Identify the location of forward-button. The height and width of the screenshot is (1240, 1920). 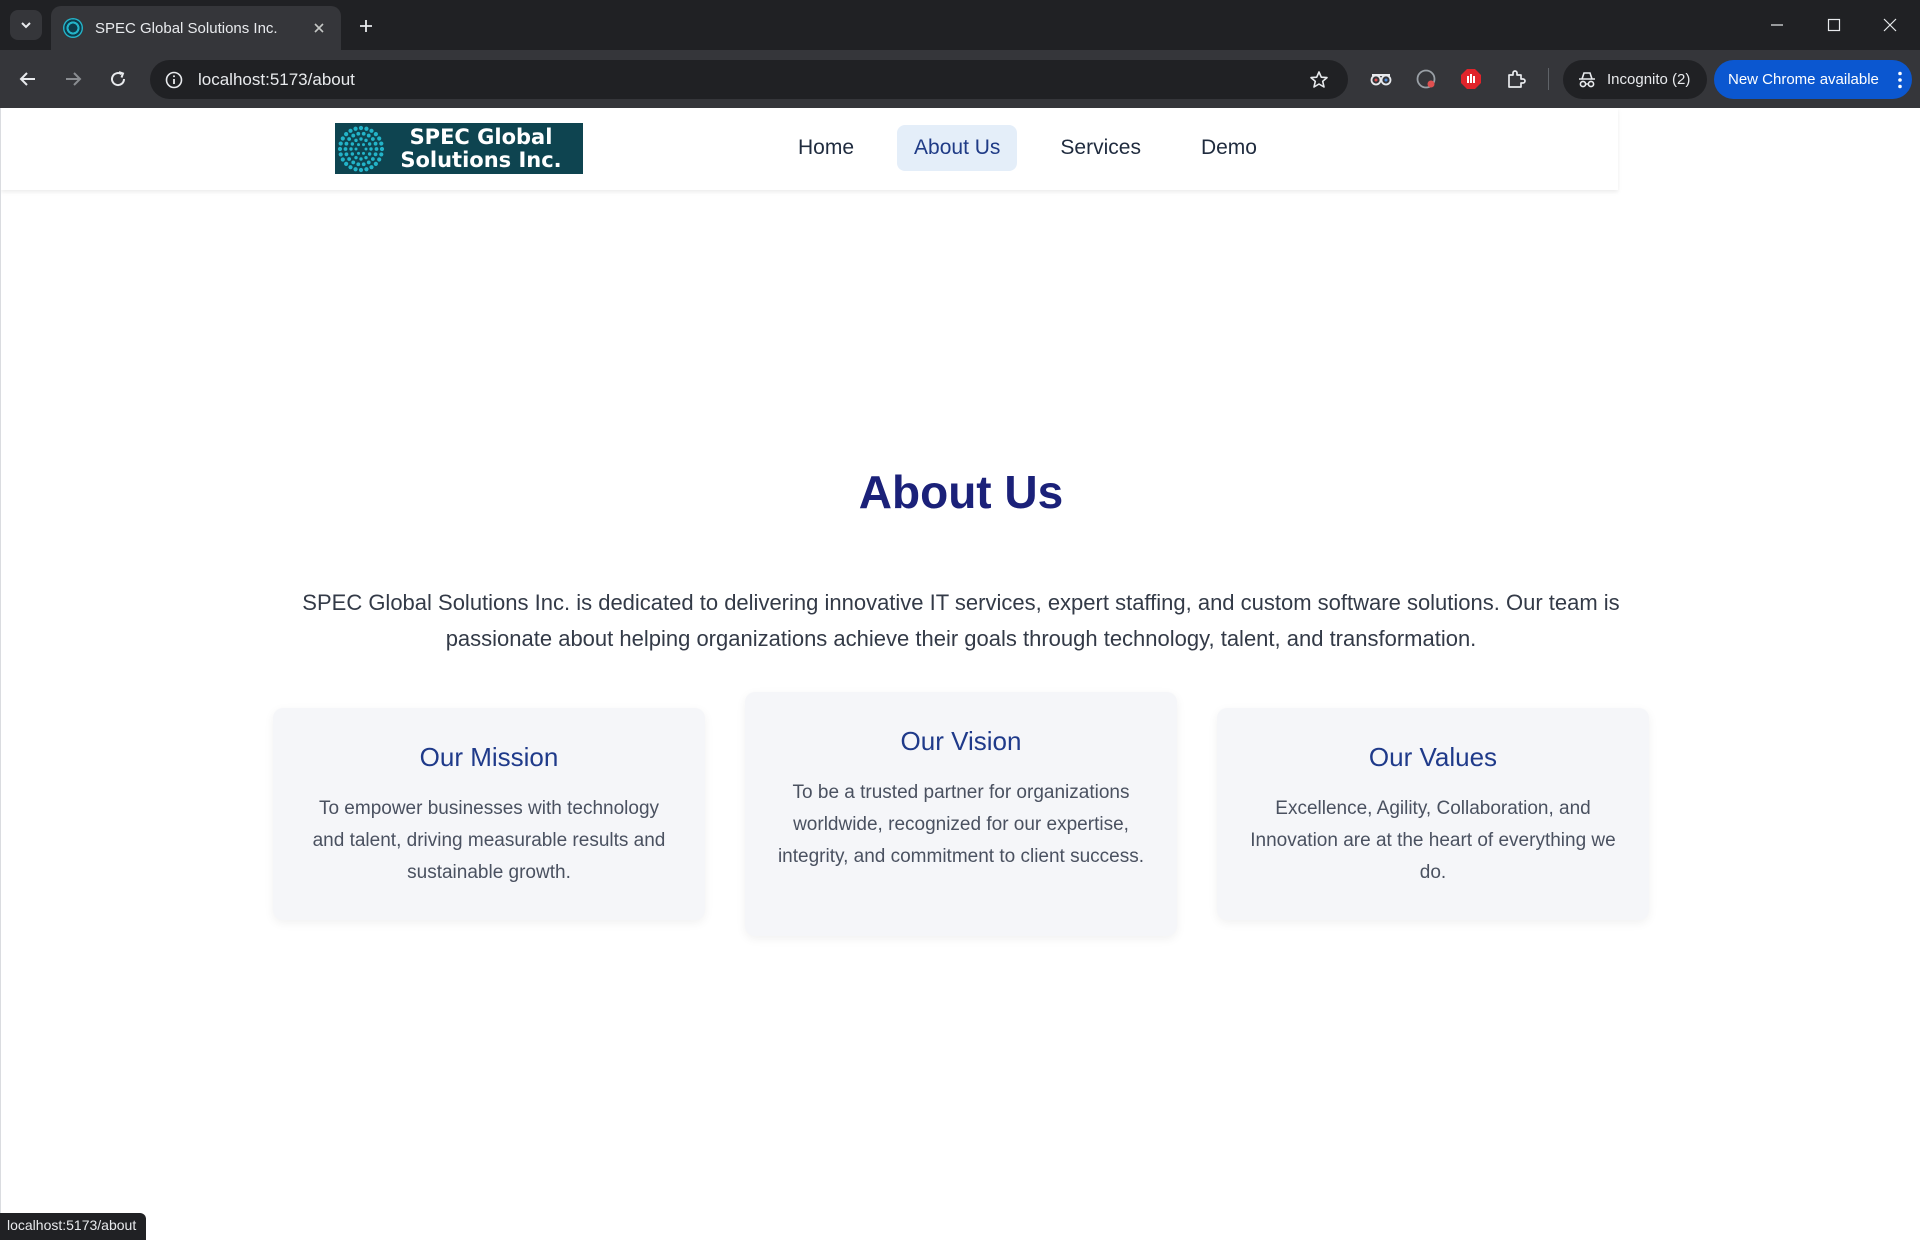
(73, 79).